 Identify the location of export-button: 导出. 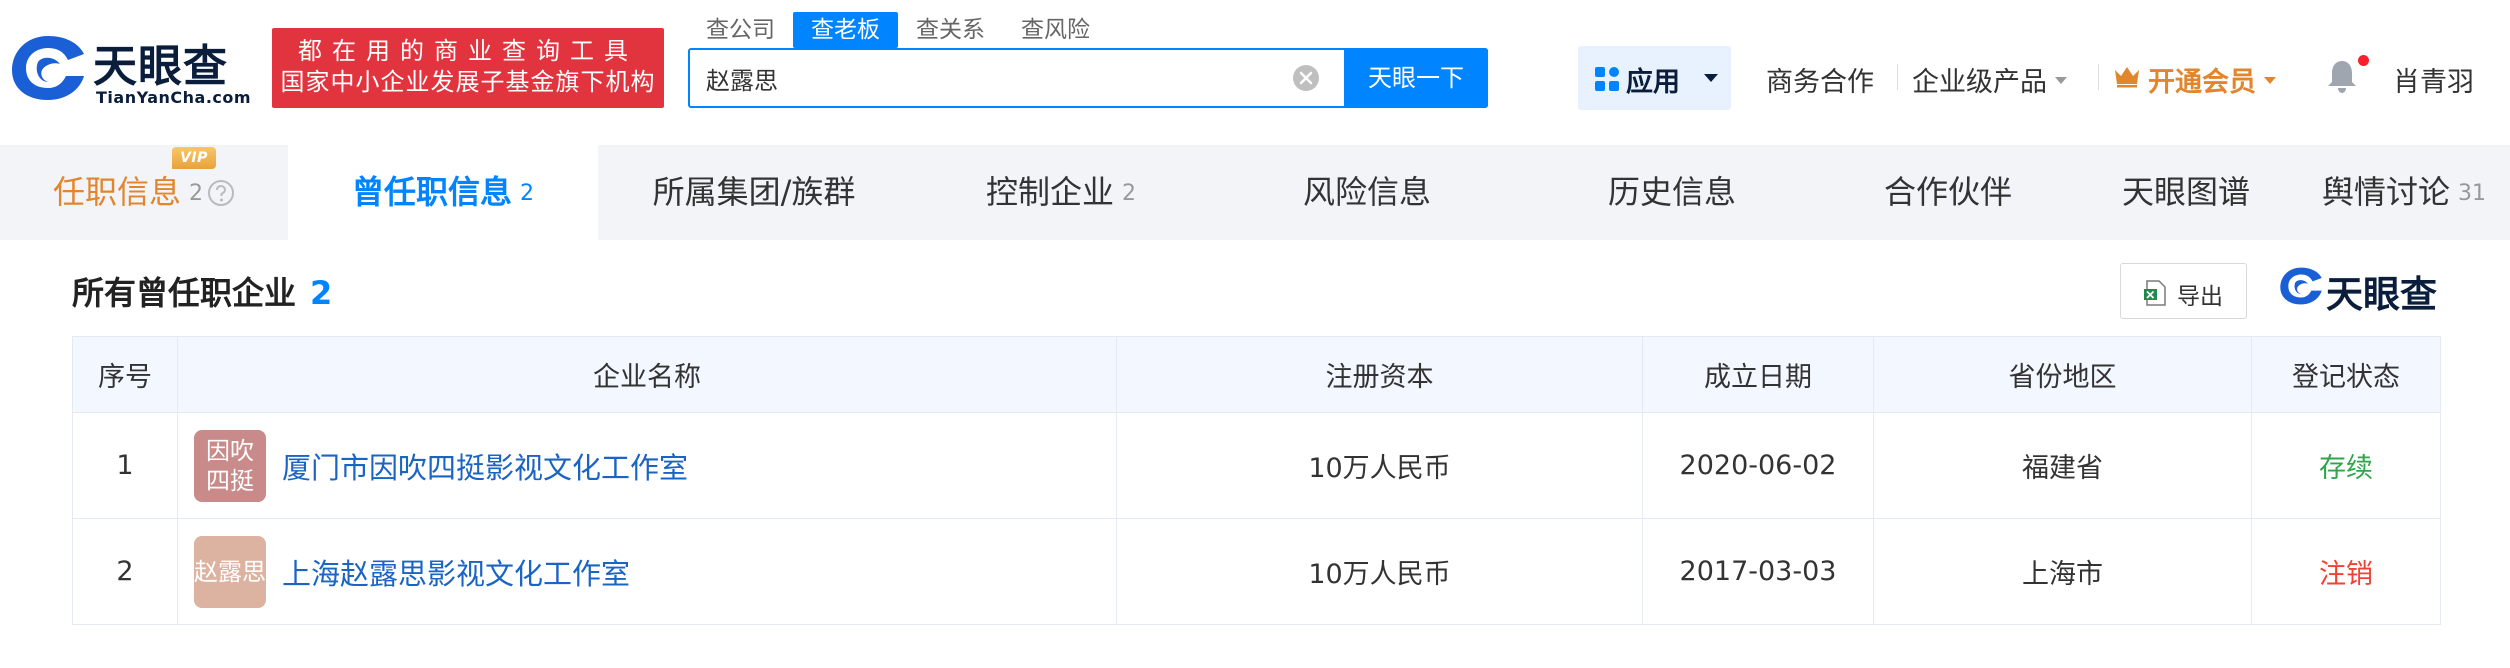
(2183, 291).